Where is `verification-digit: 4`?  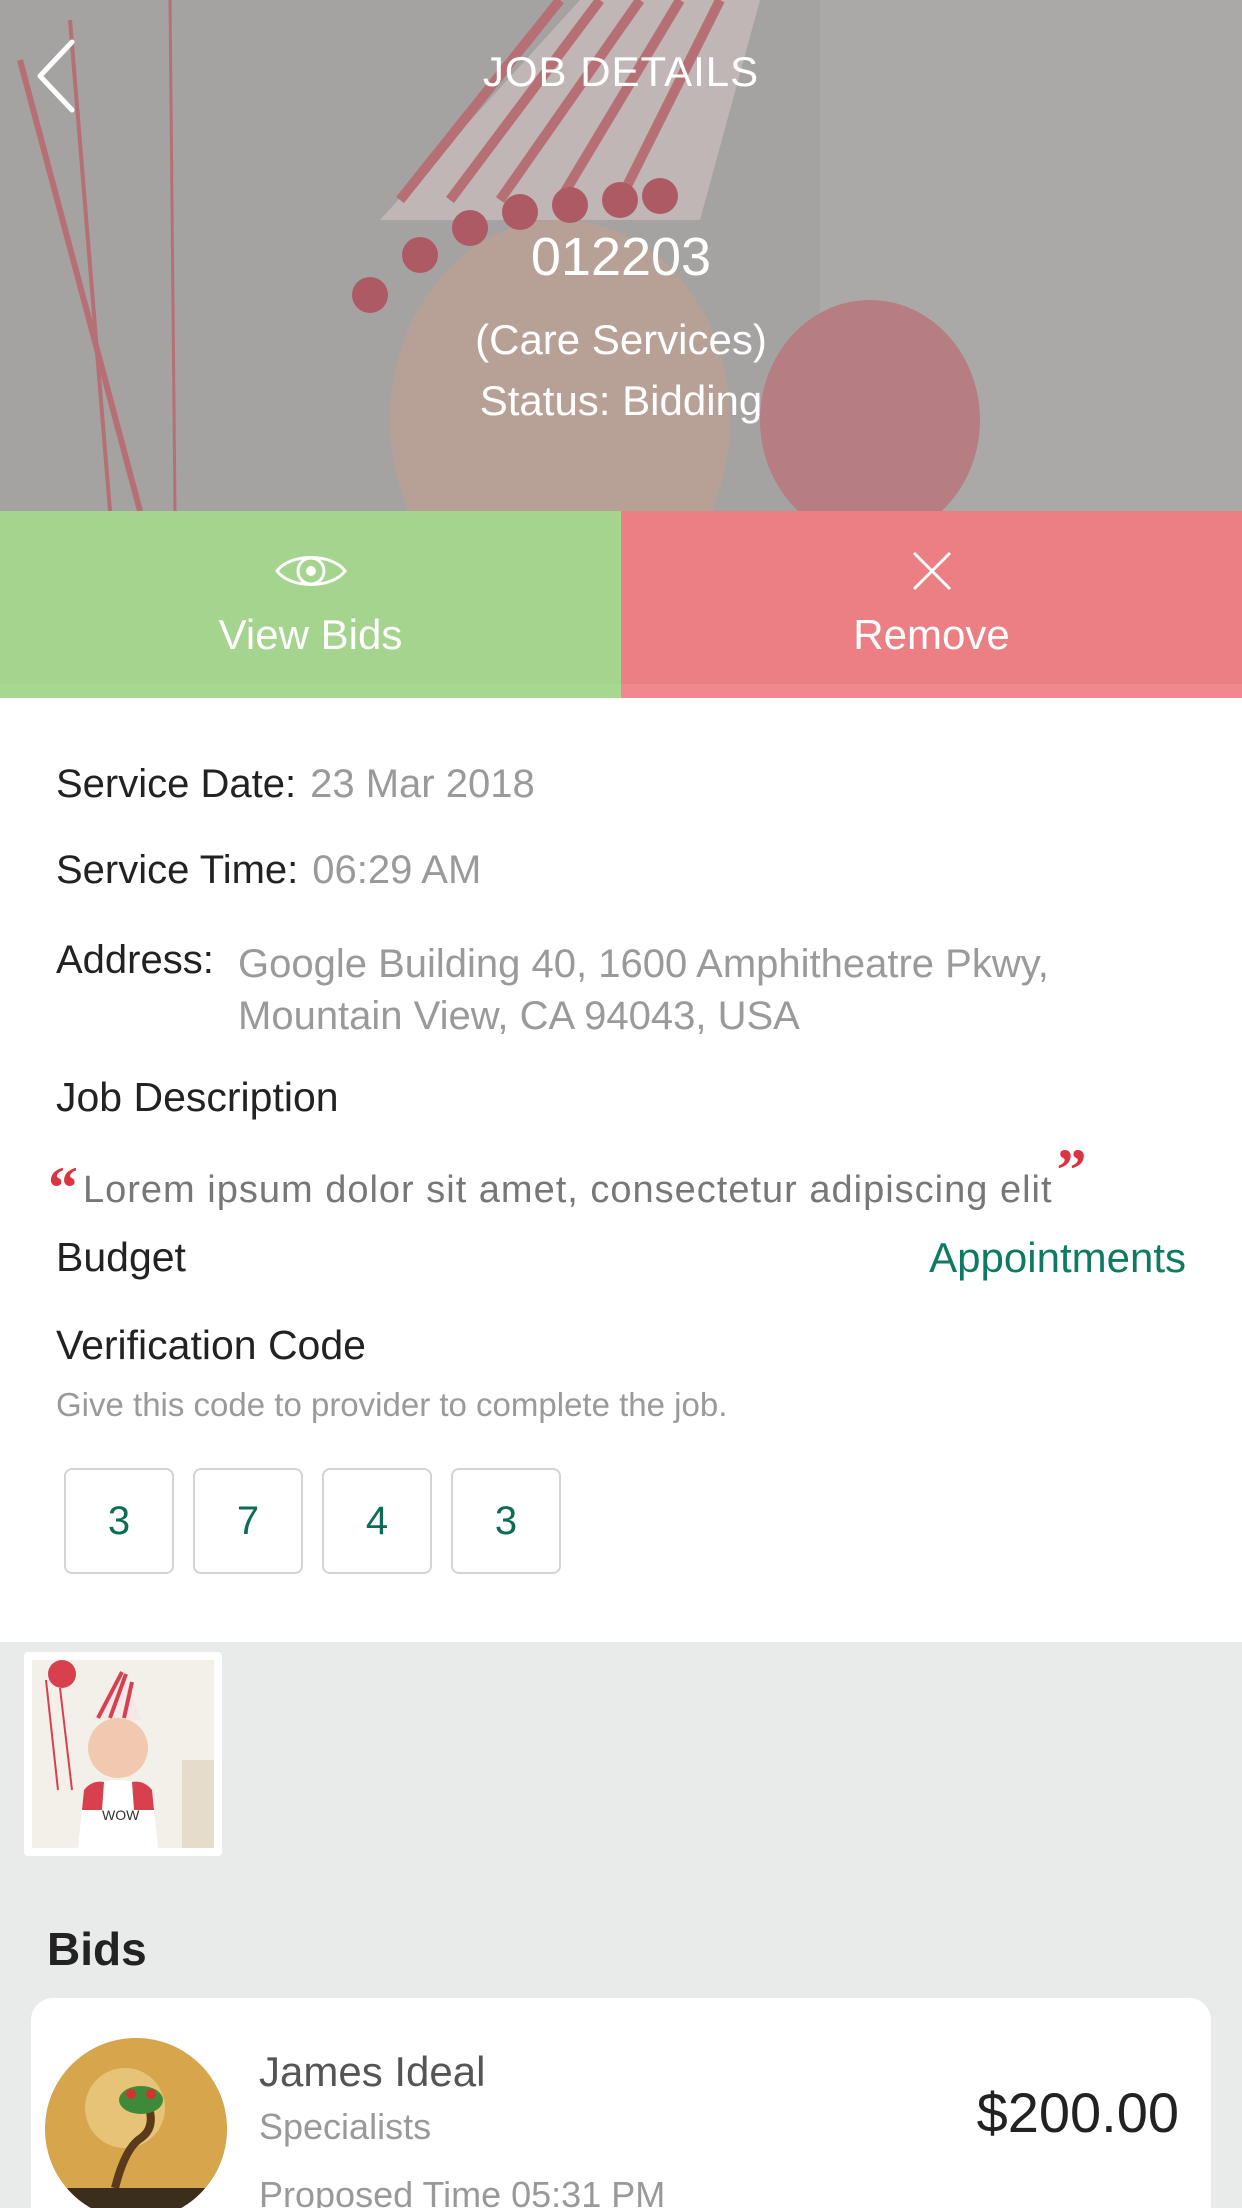
verification-digit: 4 is located at coordinates (377, 1521).